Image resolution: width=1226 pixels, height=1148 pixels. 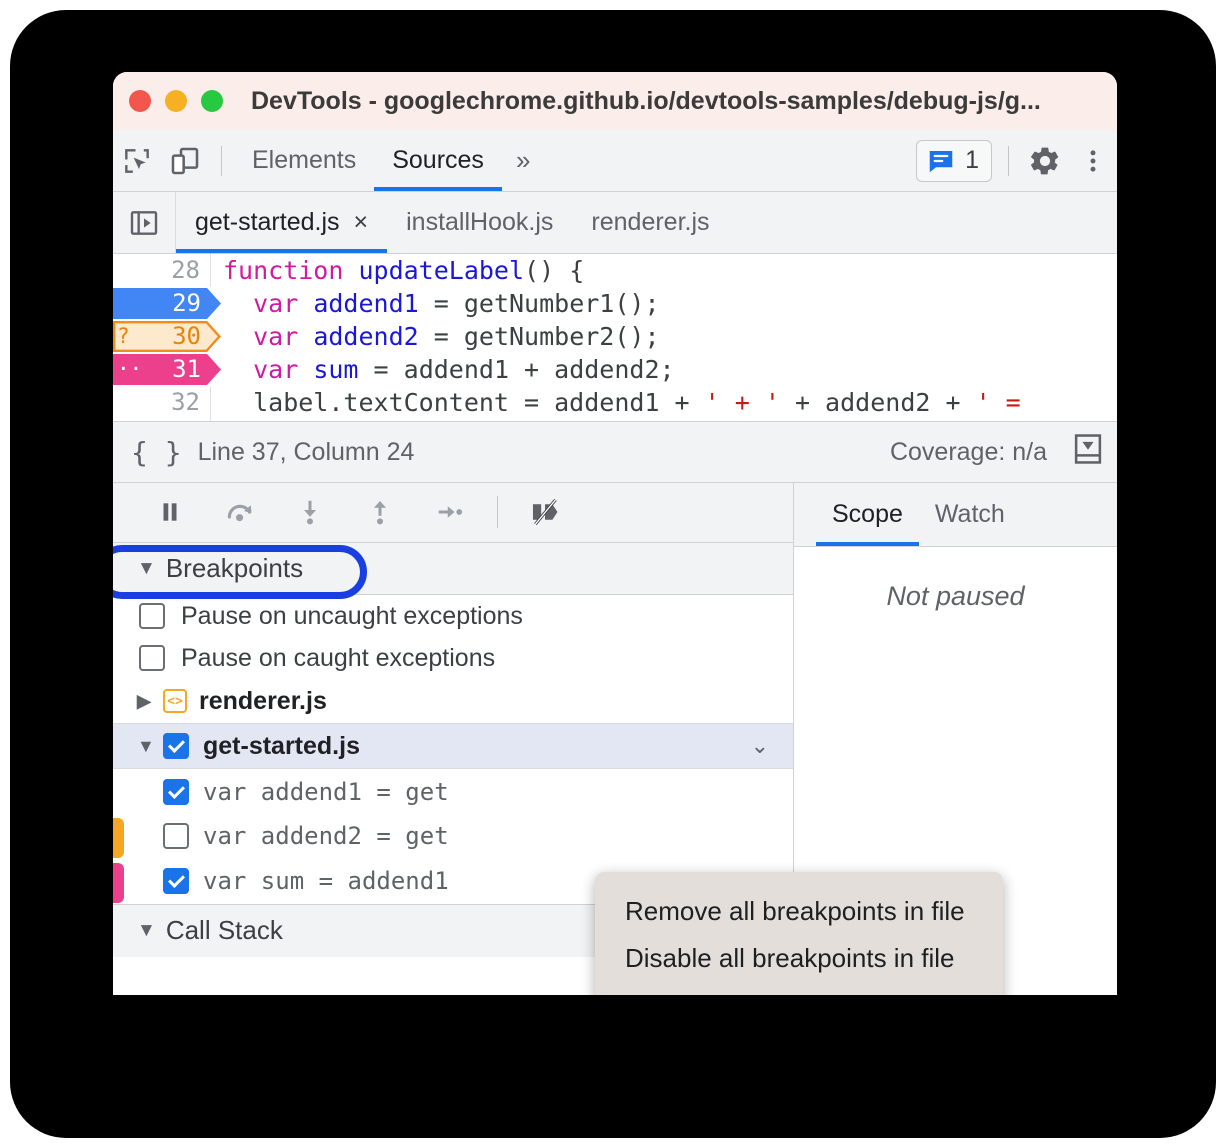 I want to click on debug-toolbar, so click(x=453, y=513).